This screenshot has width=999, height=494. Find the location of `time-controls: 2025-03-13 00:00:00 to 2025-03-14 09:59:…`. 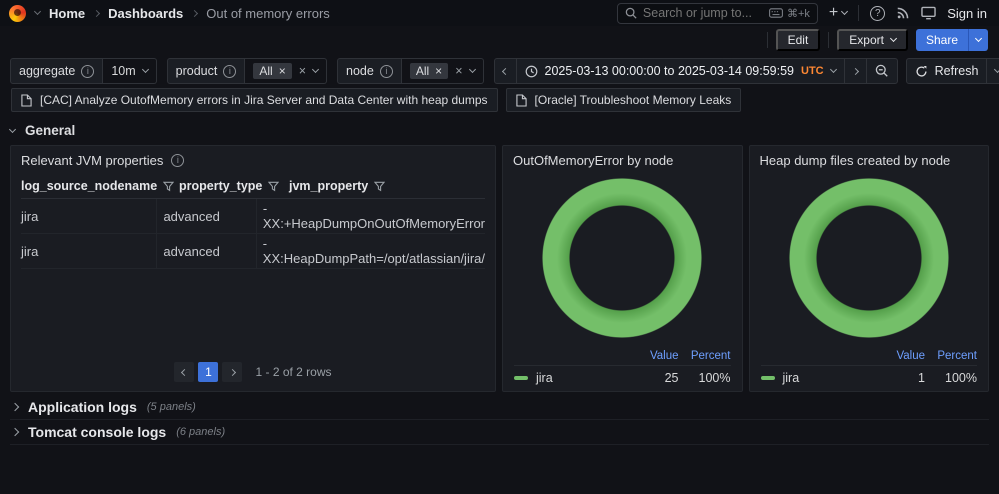

time-controls: 2025-03-13 00:00:00 to 2025-03-14 09:59:… is located at coordinates (746, 71).